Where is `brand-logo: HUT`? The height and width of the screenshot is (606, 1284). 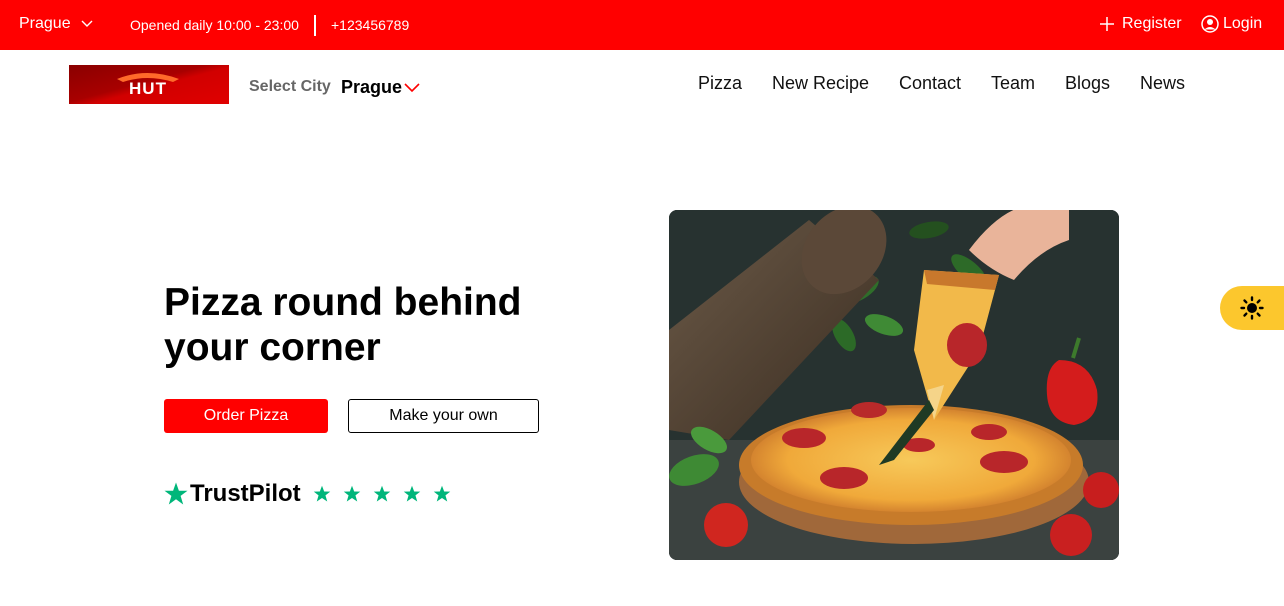 brand-logo: HUT is located at coordinates (149, 84).